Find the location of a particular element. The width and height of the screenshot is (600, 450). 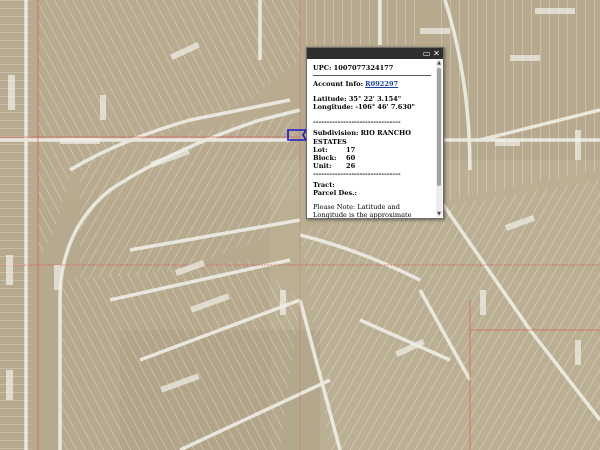

tract-label: Tract: is located at coordinates (324, 185).